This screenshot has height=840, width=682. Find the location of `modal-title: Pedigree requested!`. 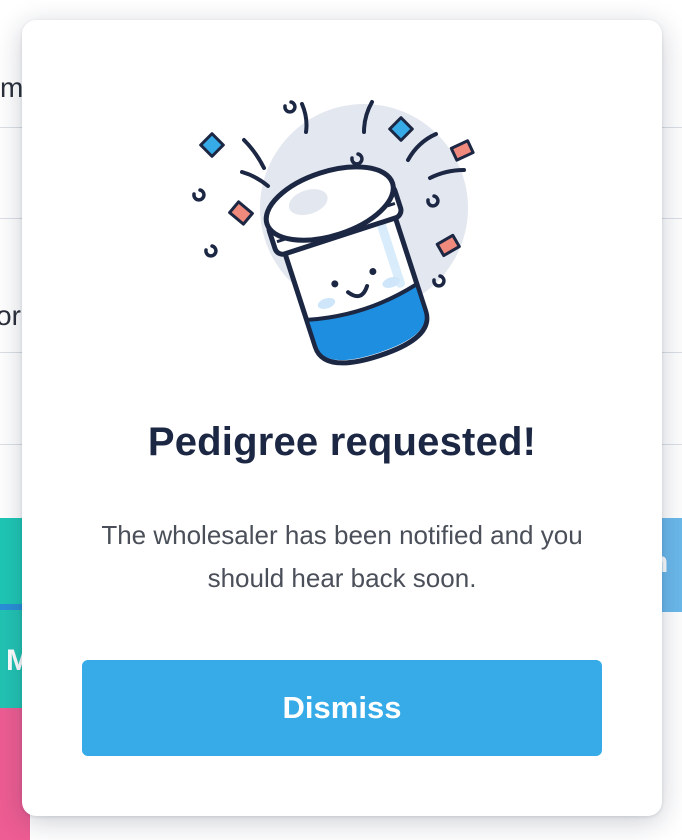

modal-title: Pedigree requested! is located at coordinates (342, 442).